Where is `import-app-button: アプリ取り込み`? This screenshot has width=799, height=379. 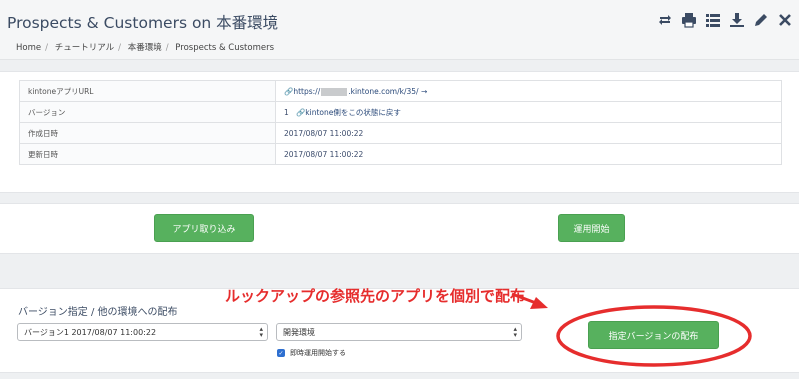 import-app-button: アプリ取り込み is located at coordinates (204, 228).